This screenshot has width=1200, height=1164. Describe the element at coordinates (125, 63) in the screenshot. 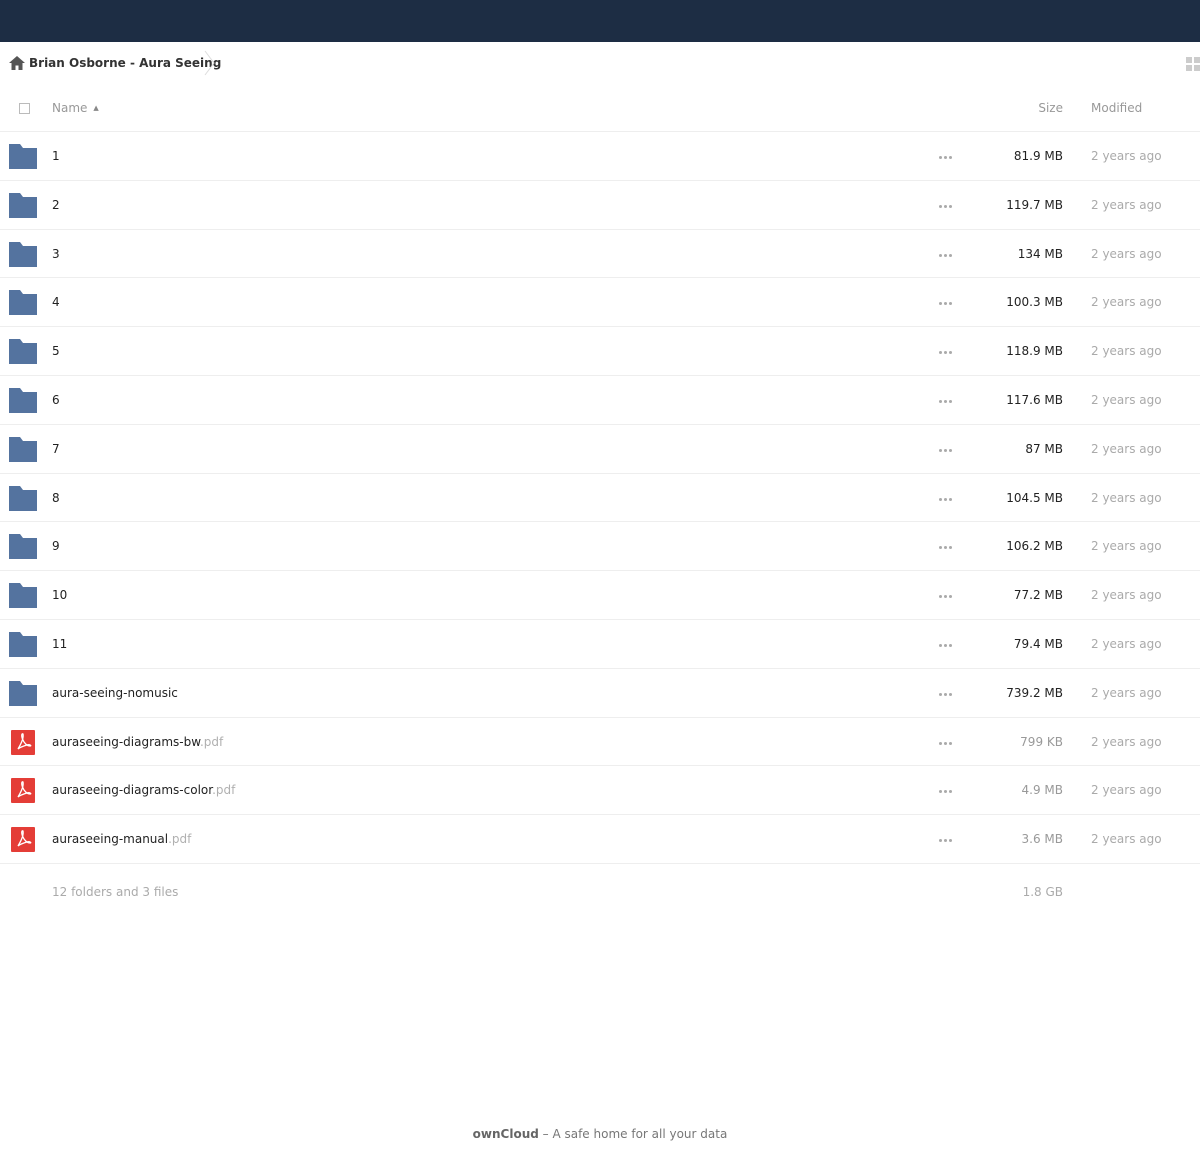

I see `breadcrumb-folder: Brian Osborne - Aura Seeing` at that location.